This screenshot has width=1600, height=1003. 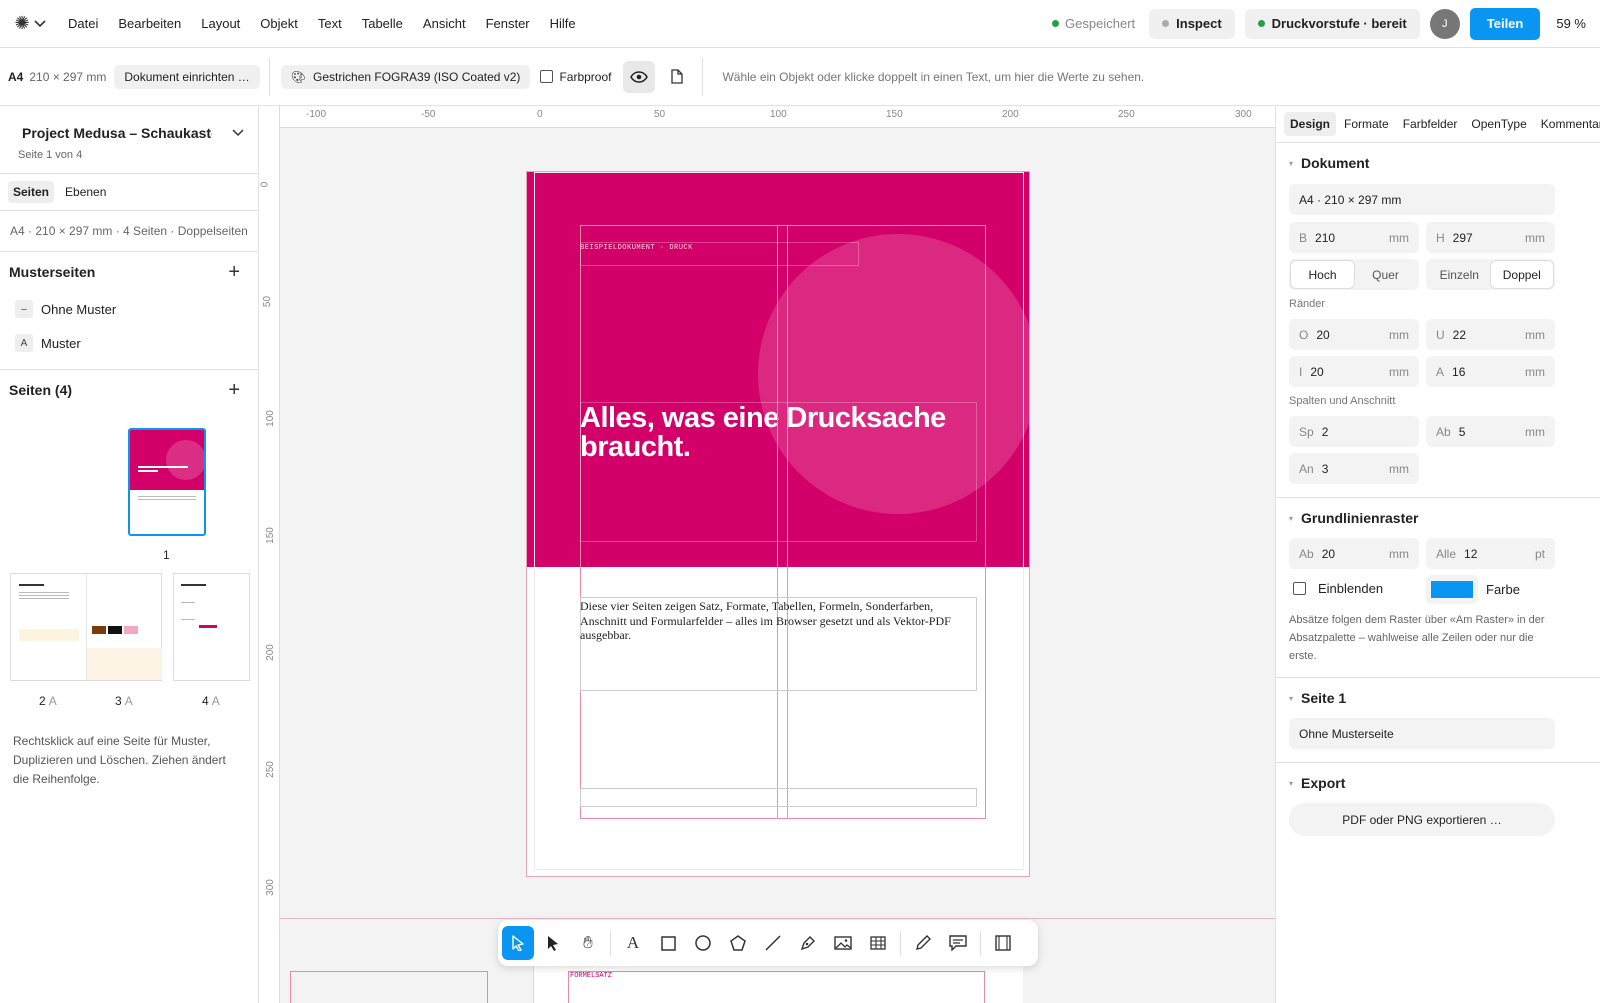 I want to click on comment-tool, so click(x=958, y=943).